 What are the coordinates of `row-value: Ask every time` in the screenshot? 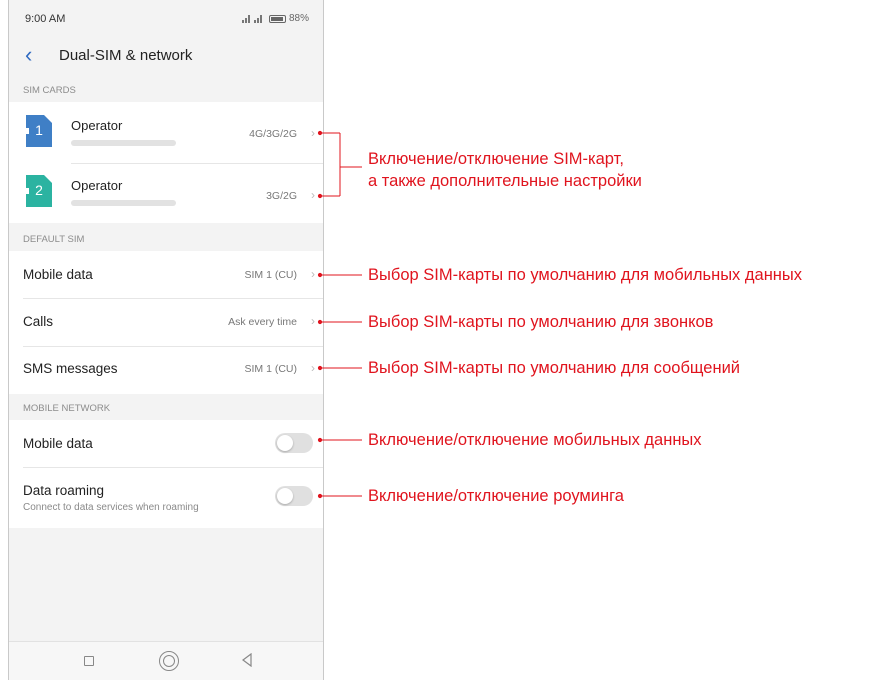 It's located at (262, 322).